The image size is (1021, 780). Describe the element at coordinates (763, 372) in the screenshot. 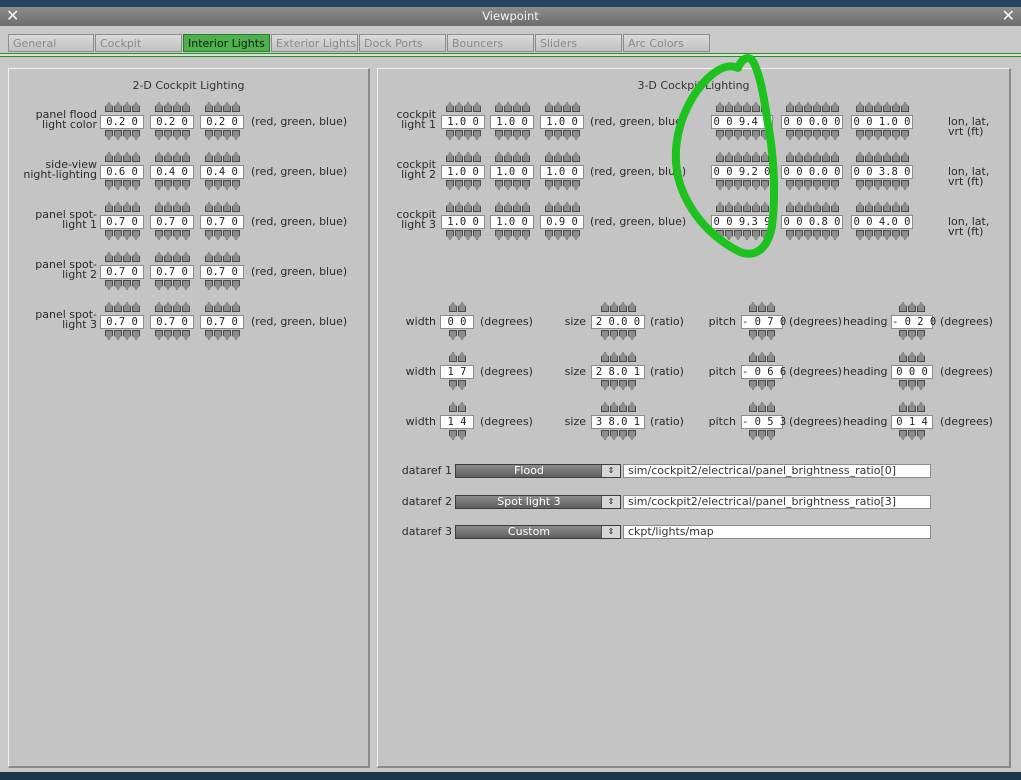

I see `beam-pitch-field: - 0 6 6` at that location.